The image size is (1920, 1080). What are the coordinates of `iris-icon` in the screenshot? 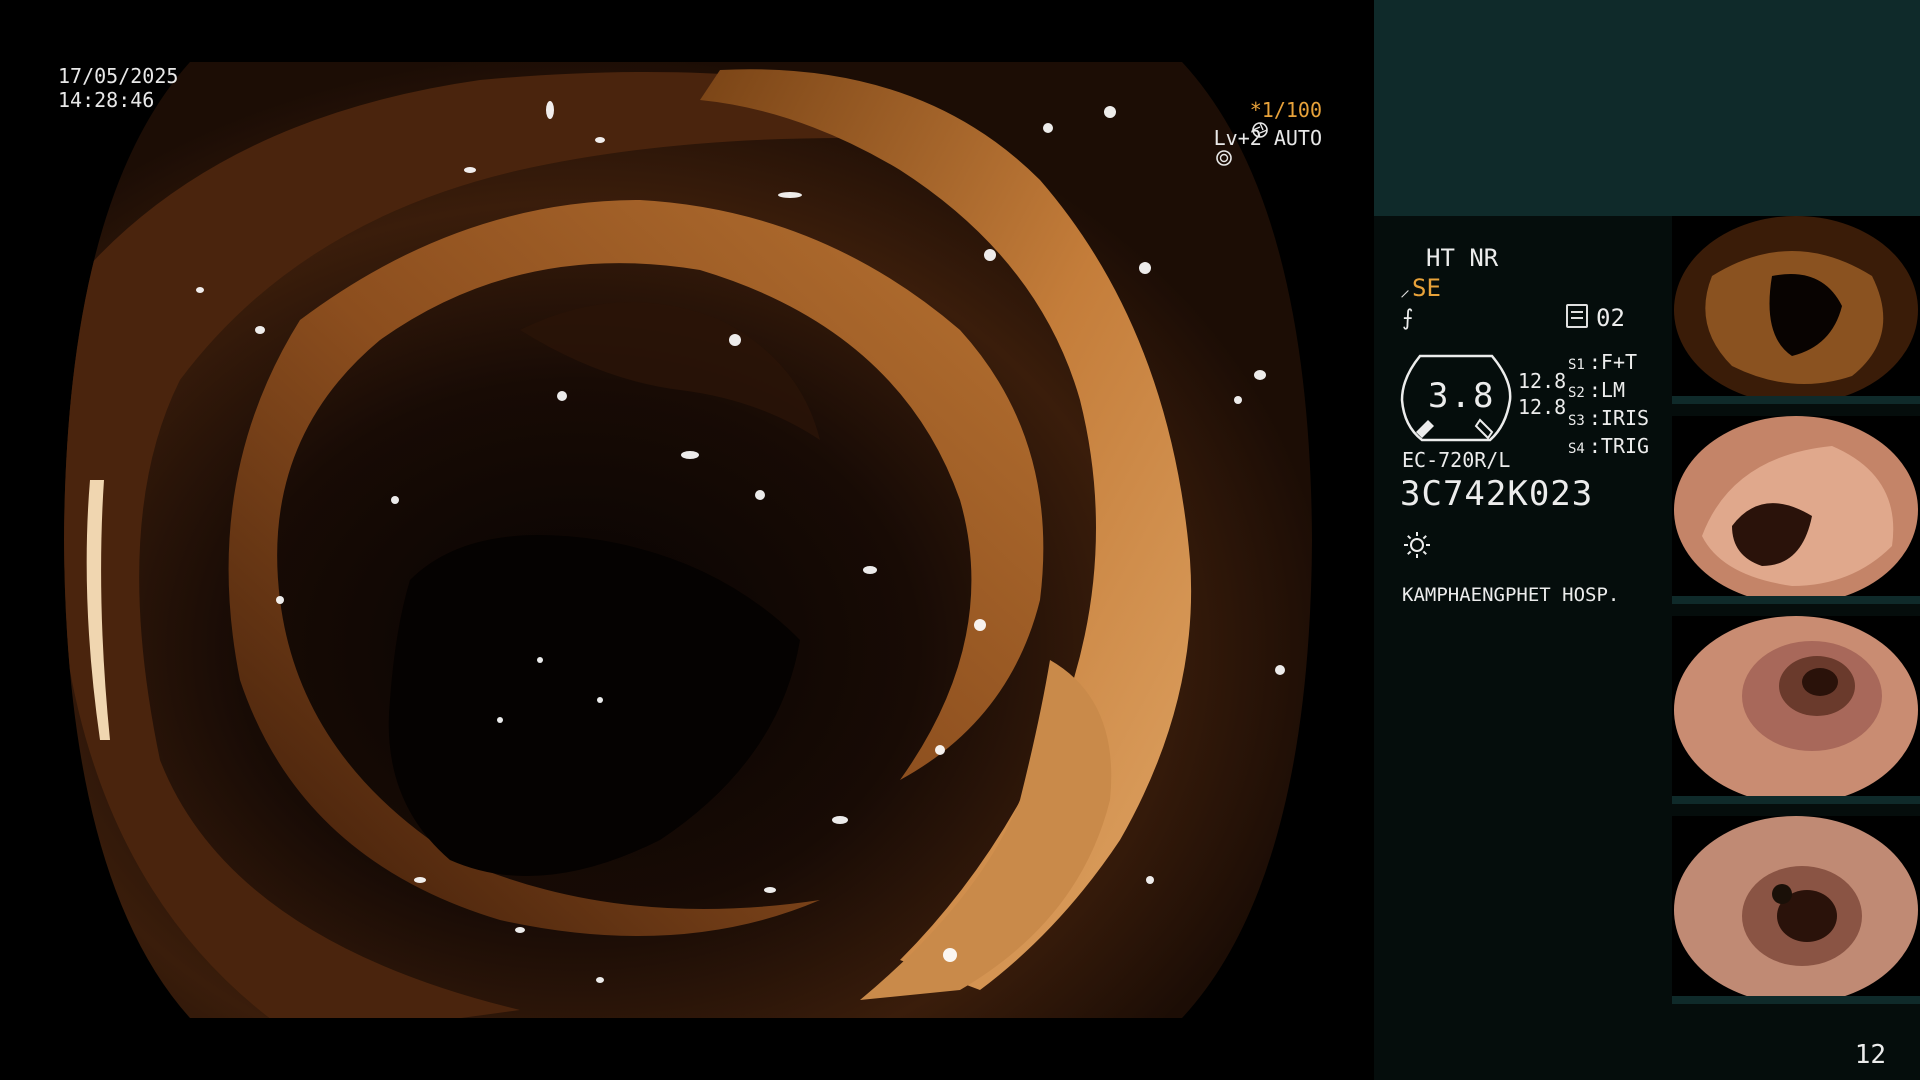 It's located at (1223, 158).